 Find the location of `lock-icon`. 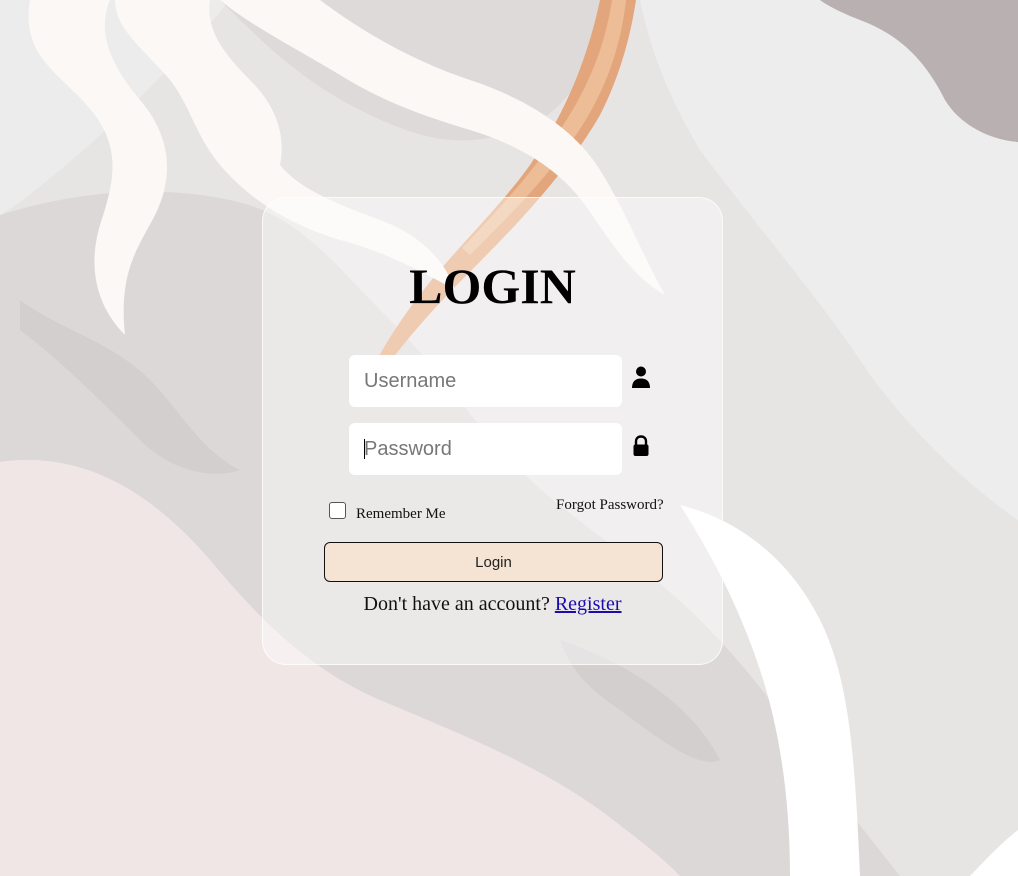

lock-icon is located at coordinates (641, 446).